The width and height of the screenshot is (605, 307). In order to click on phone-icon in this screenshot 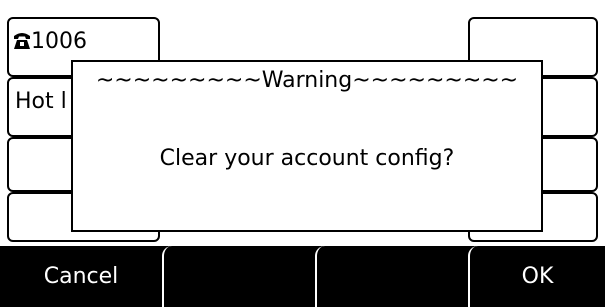, I will do `click(22, 41)`.